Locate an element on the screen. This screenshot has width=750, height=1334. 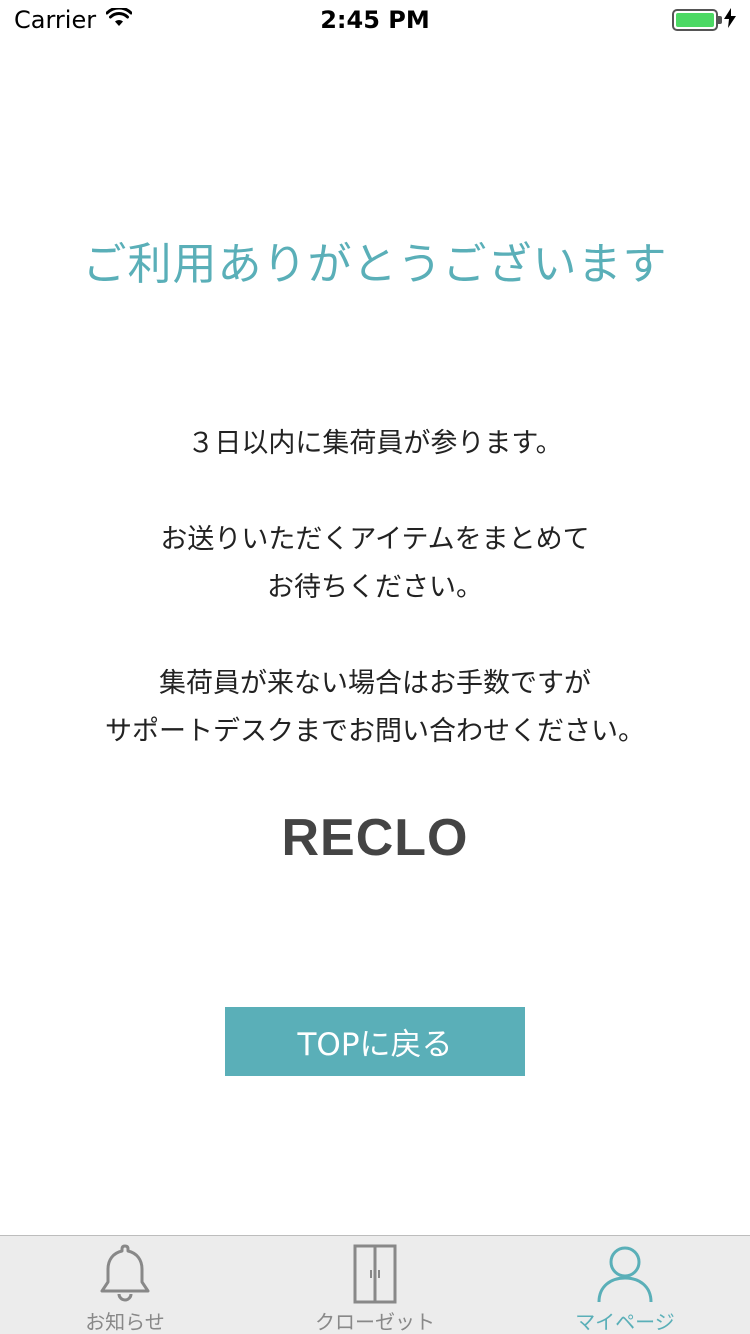
message-paragraph-1: ３日以内に集荷員が参ります。 is located at coordinates (375, 444).